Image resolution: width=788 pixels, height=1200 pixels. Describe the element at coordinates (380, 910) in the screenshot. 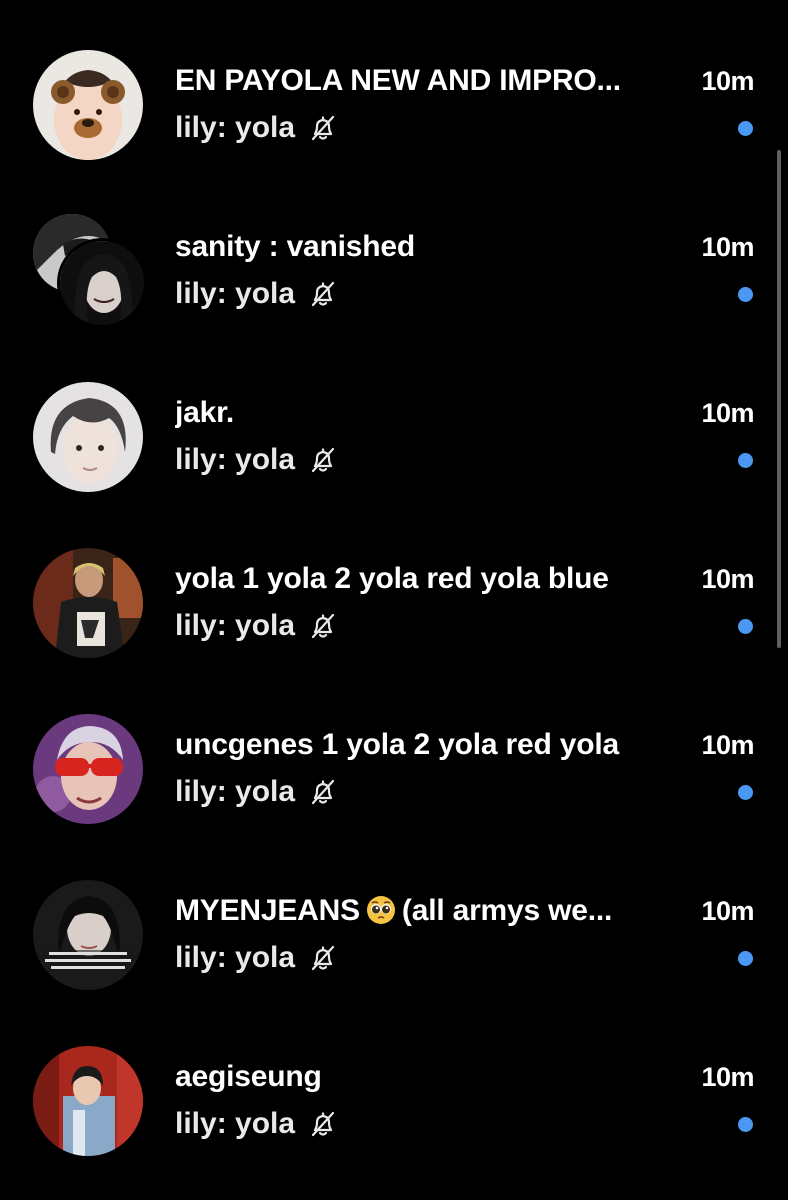

I see `pleading-face-icon` at that location.